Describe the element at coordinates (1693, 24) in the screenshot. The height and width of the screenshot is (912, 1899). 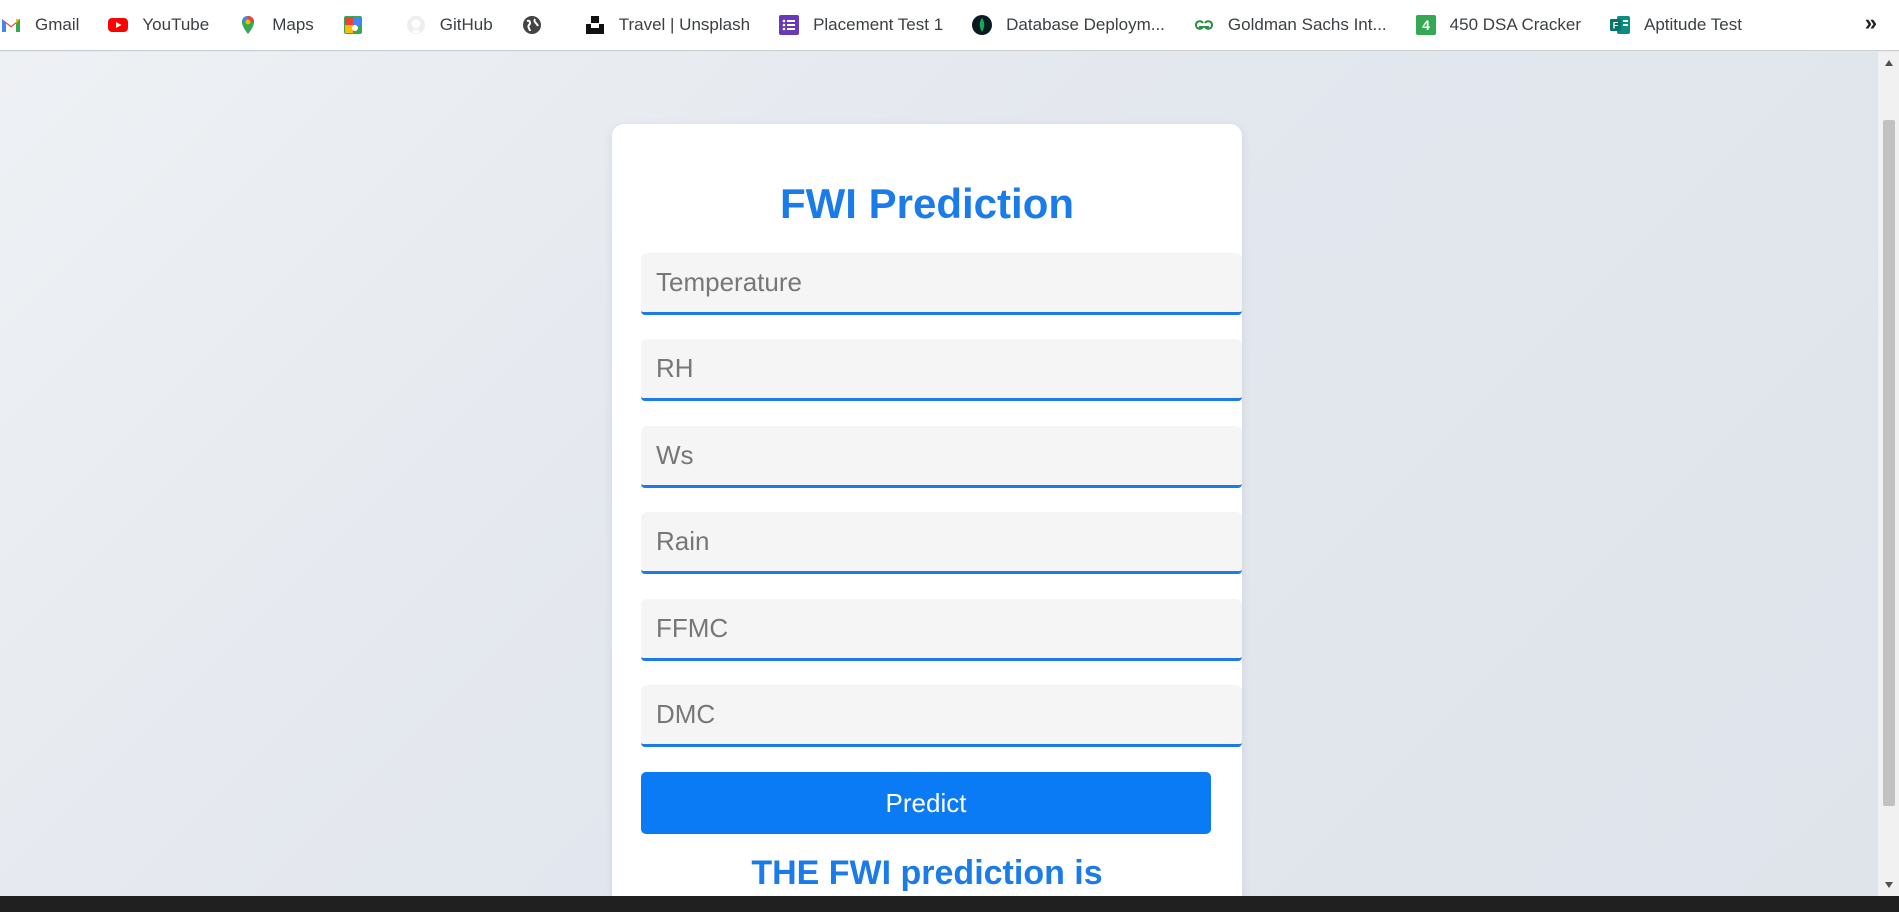
I see `bookmark-label: Aptitude Test` at that location.